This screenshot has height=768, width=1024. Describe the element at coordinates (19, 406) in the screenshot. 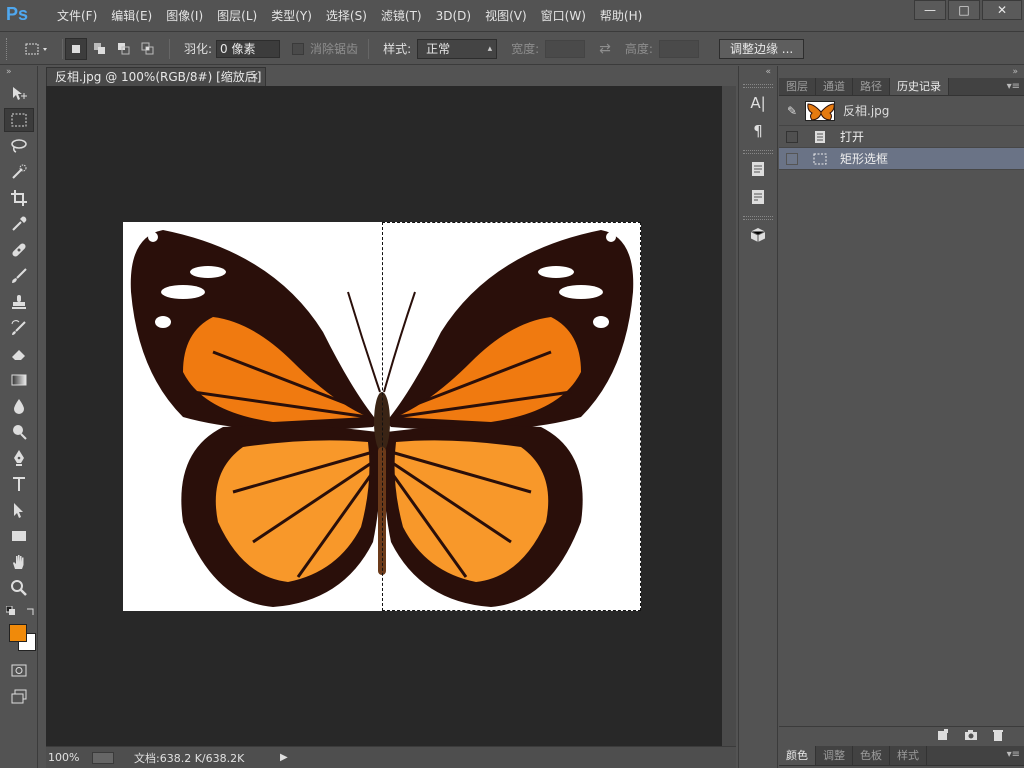

I see `blur-tool` at that location.